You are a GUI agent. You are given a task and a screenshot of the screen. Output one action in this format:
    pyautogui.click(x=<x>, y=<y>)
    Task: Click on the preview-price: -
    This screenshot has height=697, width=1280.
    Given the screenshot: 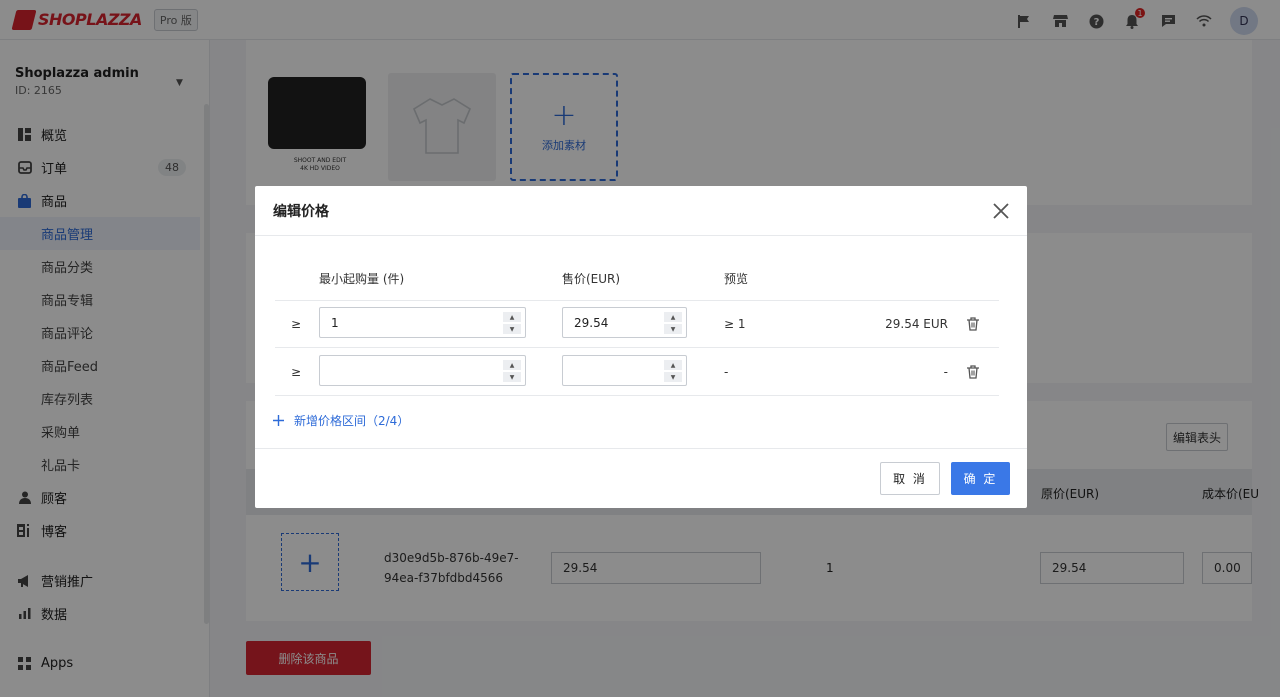 What is the action you would take?
    pyautogui.click(x=945, y=372)
    